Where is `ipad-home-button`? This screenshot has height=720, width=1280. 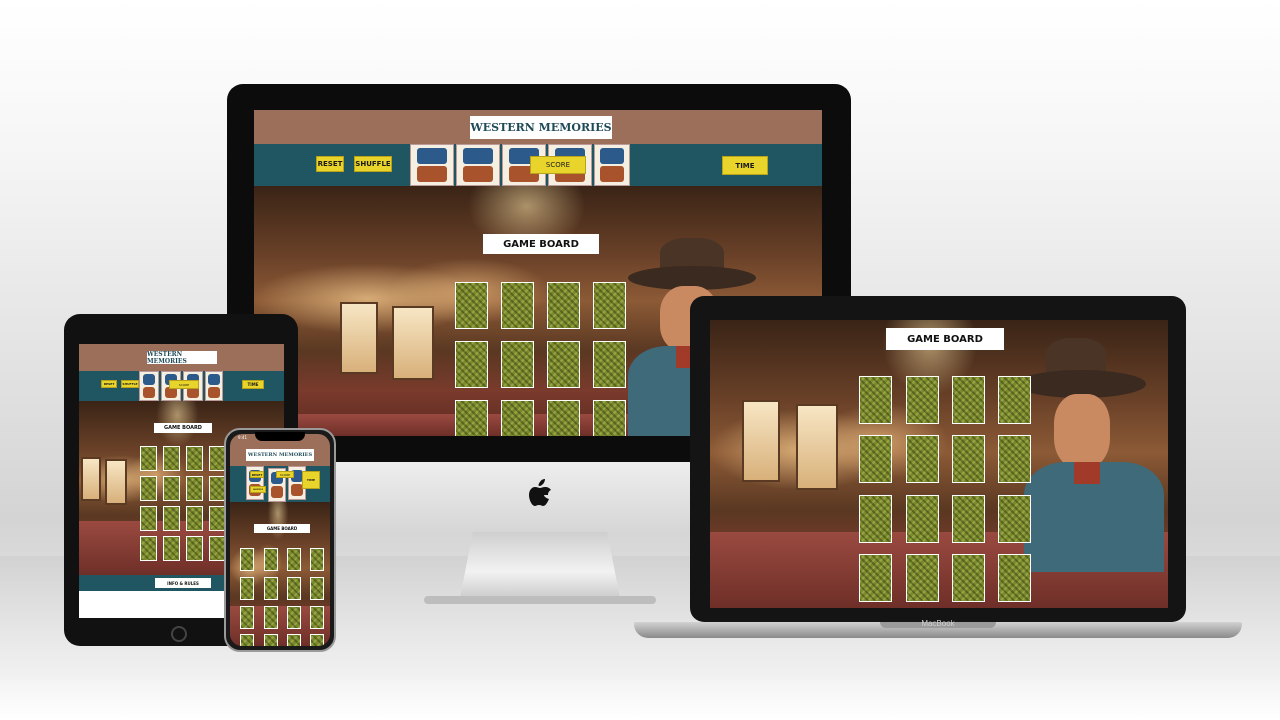 ipad-home-button is located at coordinates (179, 634).